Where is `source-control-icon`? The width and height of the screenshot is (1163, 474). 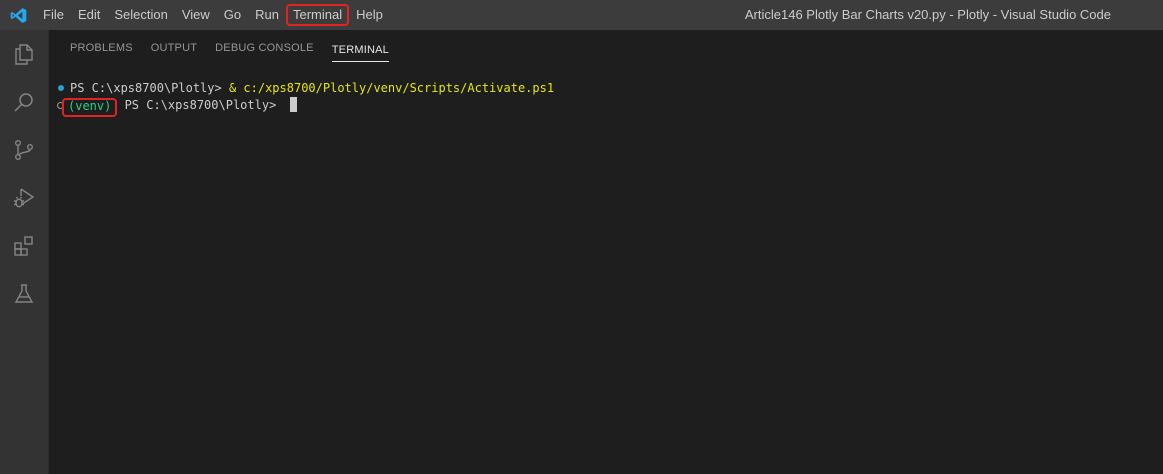 source-control-icon is located at coordinates (24, 150).